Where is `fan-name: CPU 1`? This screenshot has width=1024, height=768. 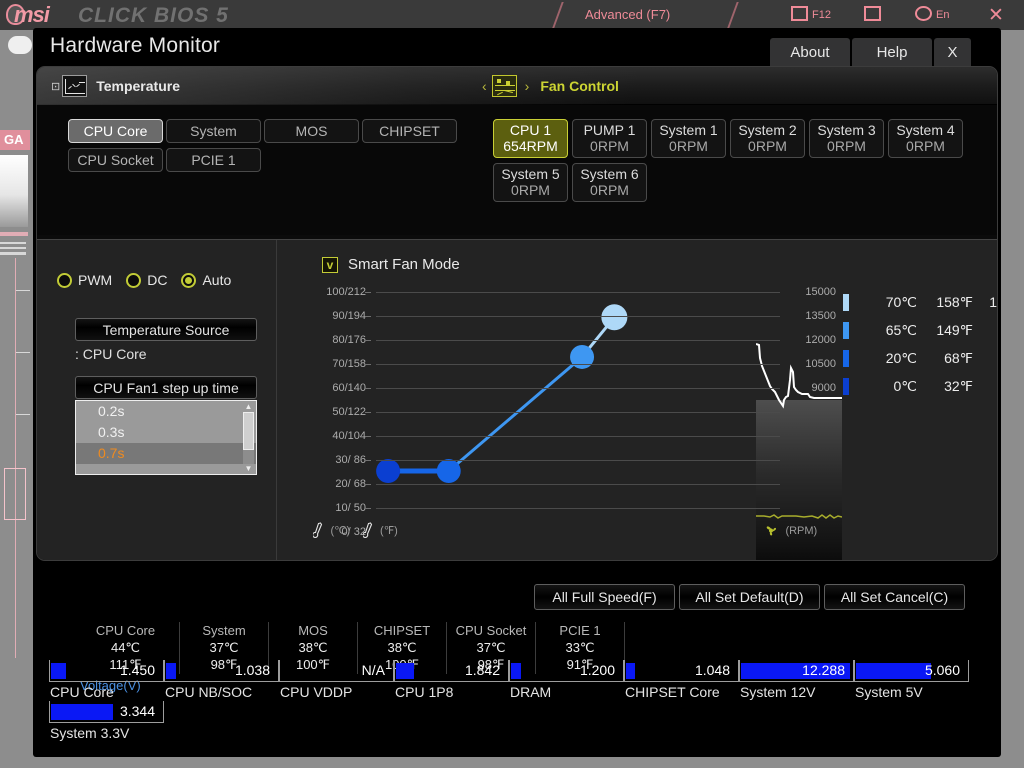
fan-name: CPU 1 is located at coordinates (530, 130).